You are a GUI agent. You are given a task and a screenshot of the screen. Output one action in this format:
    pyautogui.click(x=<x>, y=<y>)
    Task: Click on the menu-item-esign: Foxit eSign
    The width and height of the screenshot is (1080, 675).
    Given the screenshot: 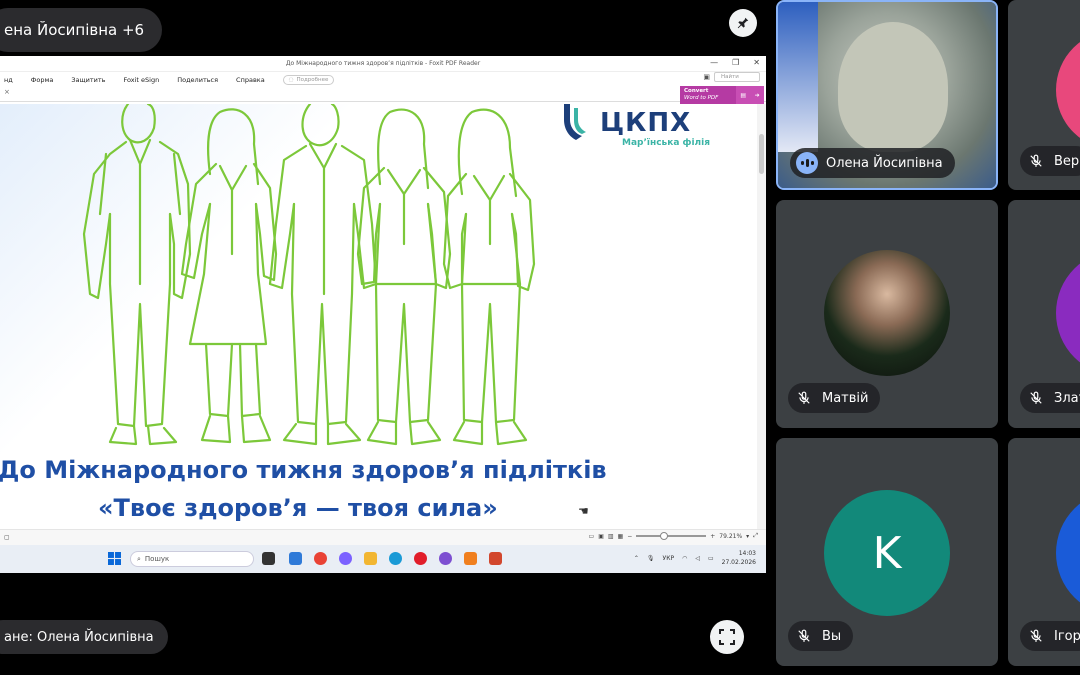 What is the action you would take?
    pyautogui.click(x=141, y=80)
    